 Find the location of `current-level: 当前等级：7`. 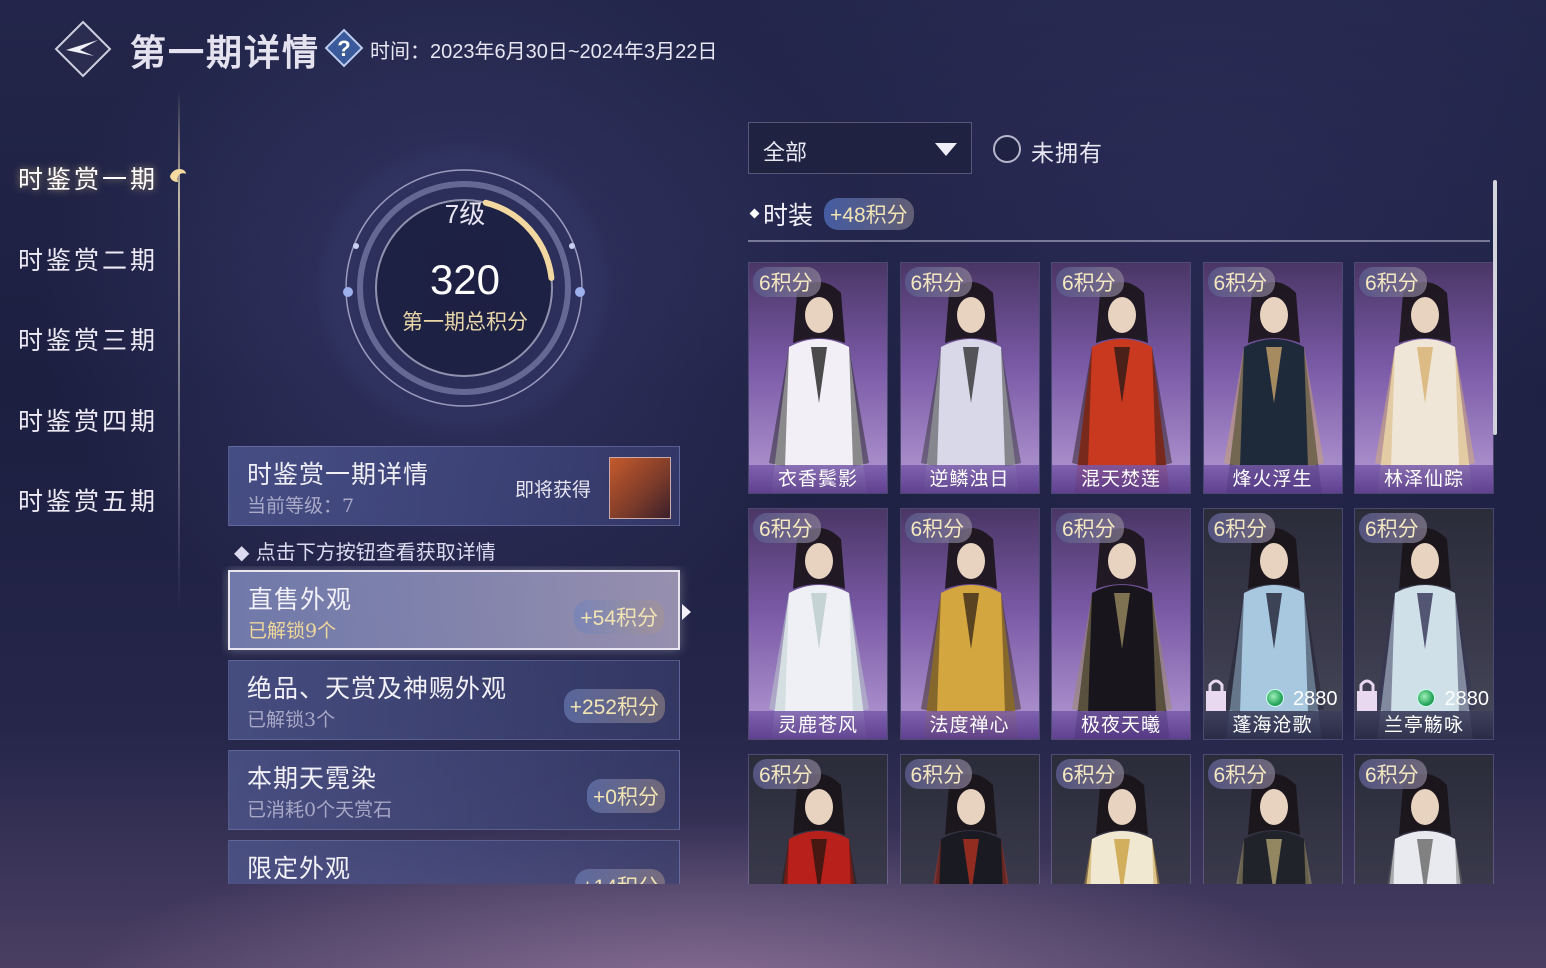

current-level: 当前等级：7 is located at coordinates (301, 506).